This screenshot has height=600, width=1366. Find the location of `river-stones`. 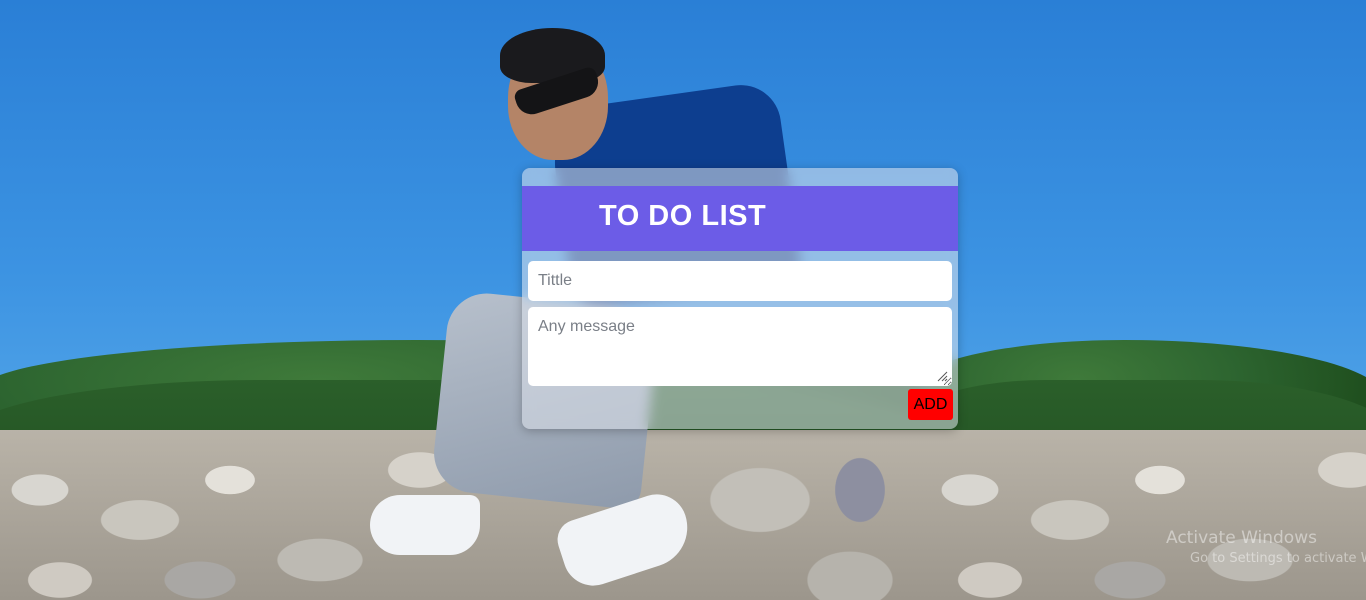

river-stones is located at coordinates (1148, 515).